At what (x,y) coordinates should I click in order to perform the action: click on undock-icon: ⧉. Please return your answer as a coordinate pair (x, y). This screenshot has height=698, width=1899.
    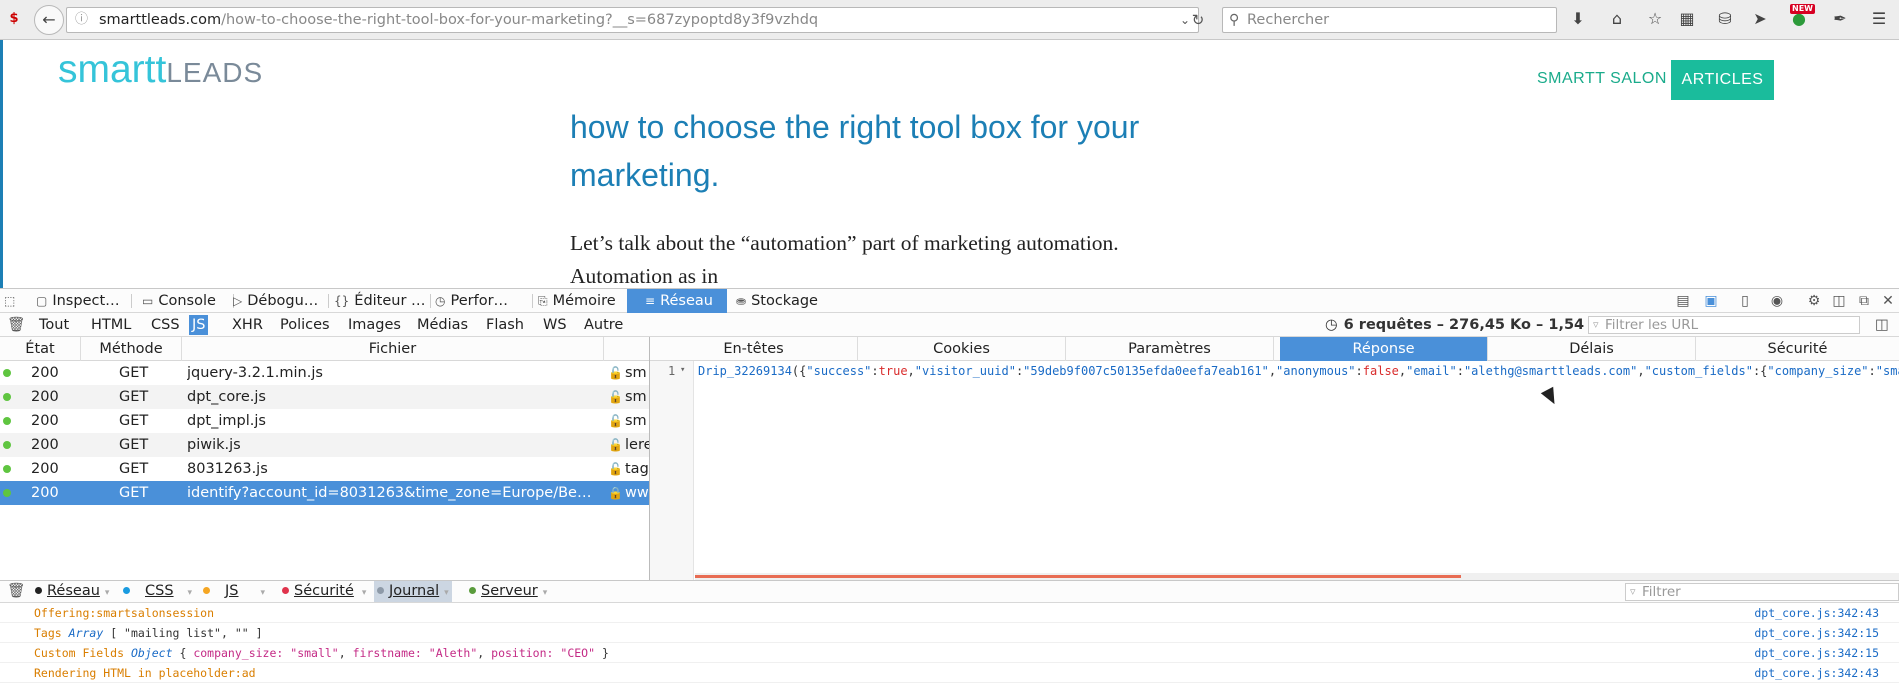
    Looking at the image, I should click on (1864, 301).